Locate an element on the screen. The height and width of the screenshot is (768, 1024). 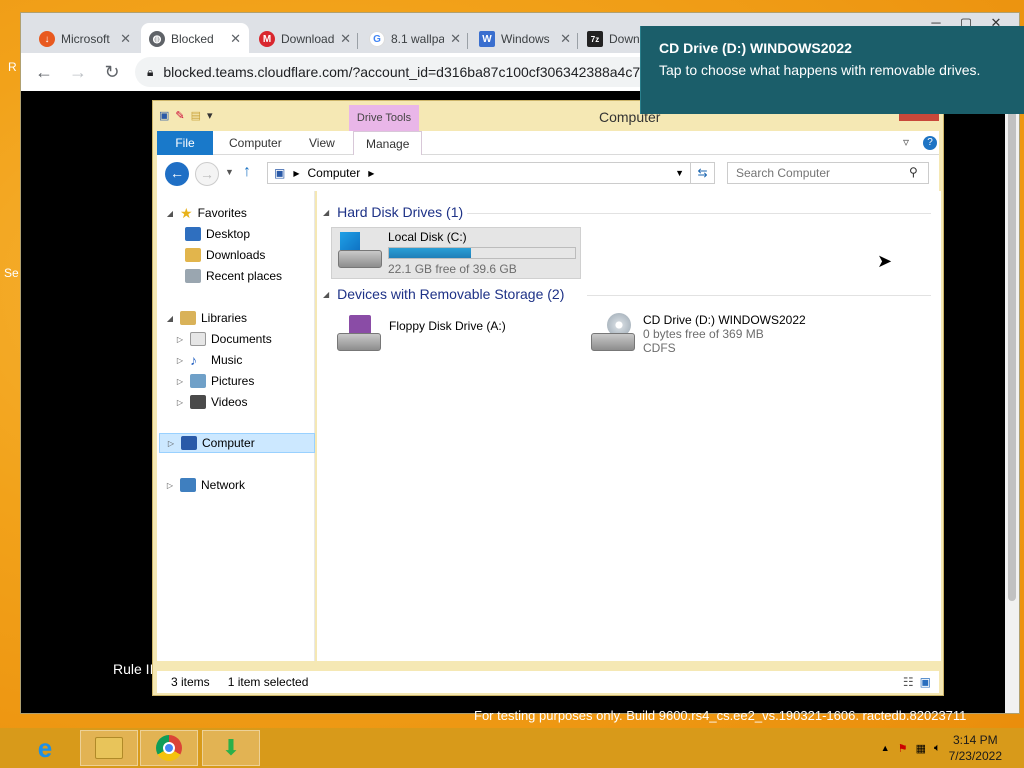
address-breadcrumb: ▣ ▶ Computer ▶ ▼ is located at coordinates (479, 173).